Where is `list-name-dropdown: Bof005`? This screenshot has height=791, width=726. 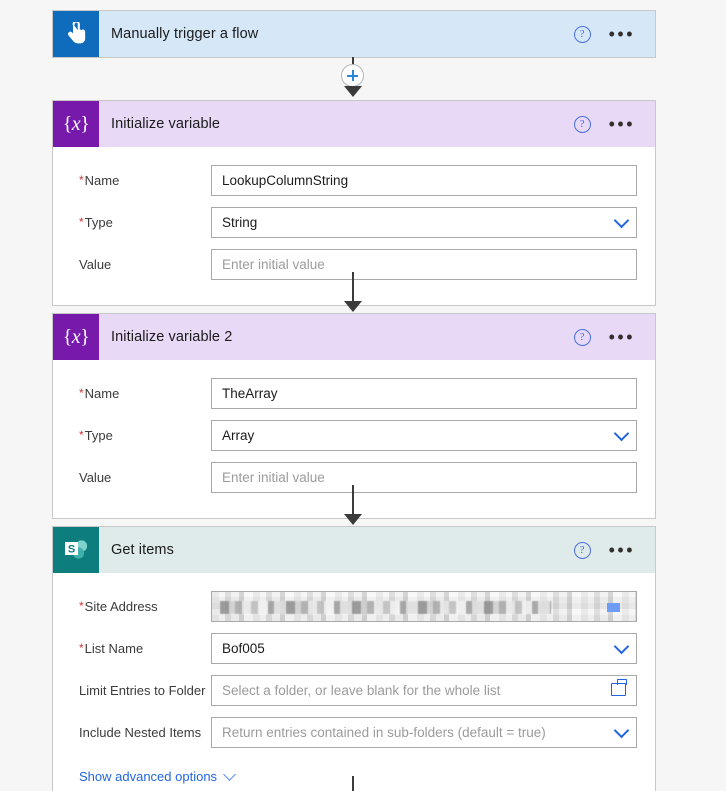
list-name-dropdown: Bof005 is located at coordinates (424, 648).